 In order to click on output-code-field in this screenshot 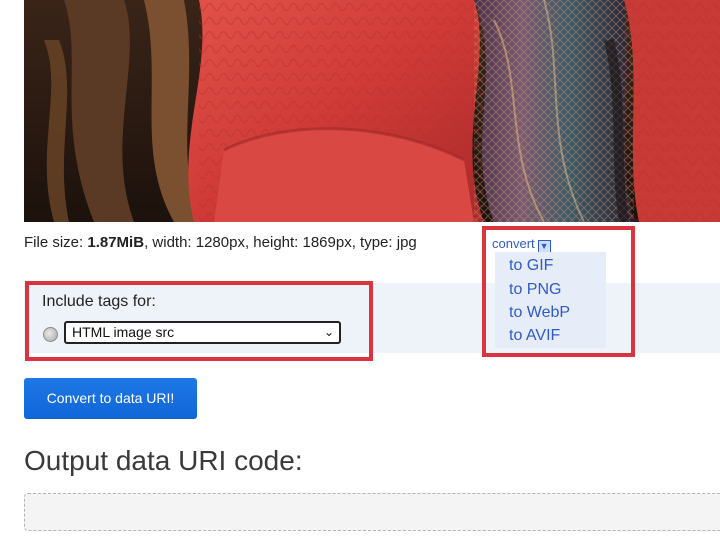, I will do `click(372, 512)`.